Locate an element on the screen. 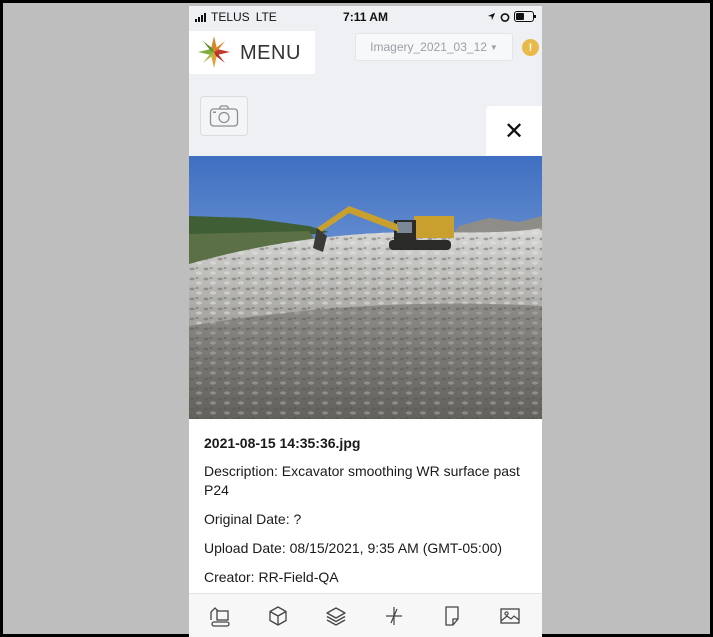  menu-button: MENU is located at coordinates (252, 52).